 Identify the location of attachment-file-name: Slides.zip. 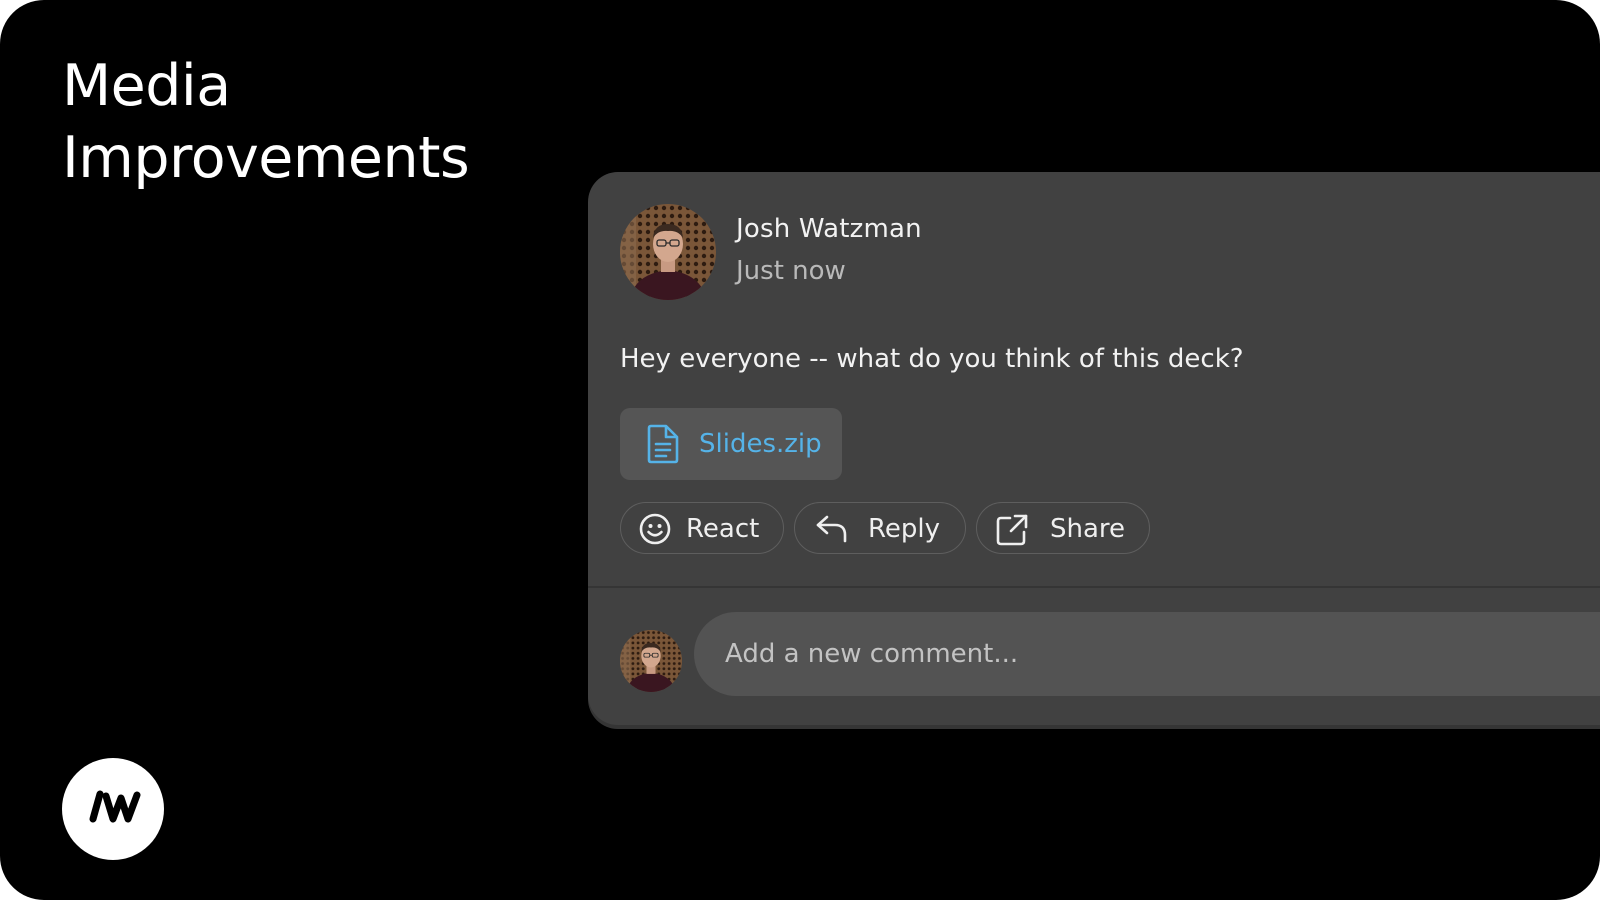
(760, 444).